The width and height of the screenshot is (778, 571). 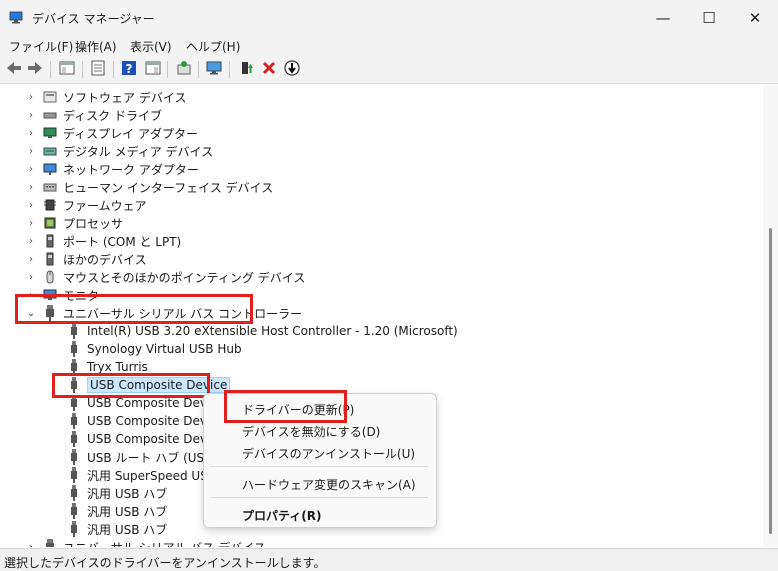 What do you see at coordinates (50, 151) in the screenshot?
I see `digital-media-icon` at bounding box center [50, 151].